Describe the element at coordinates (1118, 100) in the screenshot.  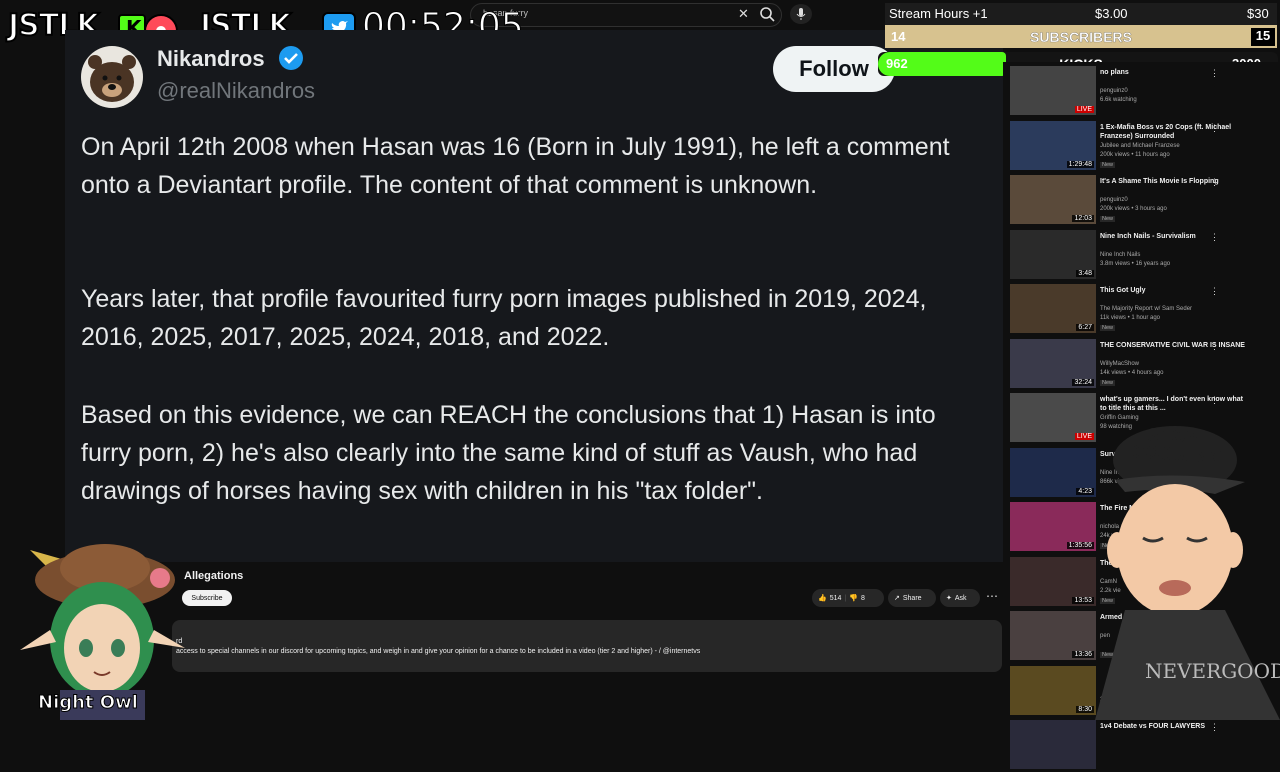
I see `video-meta: 6.6k watching` at that location.